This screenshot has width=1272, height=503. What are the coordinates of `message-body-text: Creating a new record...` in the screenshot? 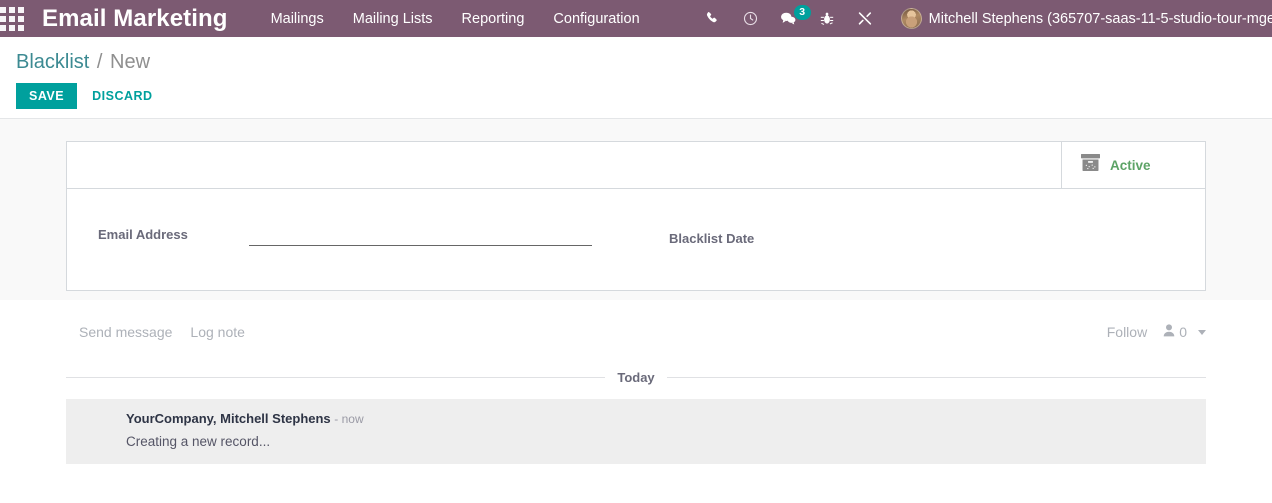 It's located at (198, 441).